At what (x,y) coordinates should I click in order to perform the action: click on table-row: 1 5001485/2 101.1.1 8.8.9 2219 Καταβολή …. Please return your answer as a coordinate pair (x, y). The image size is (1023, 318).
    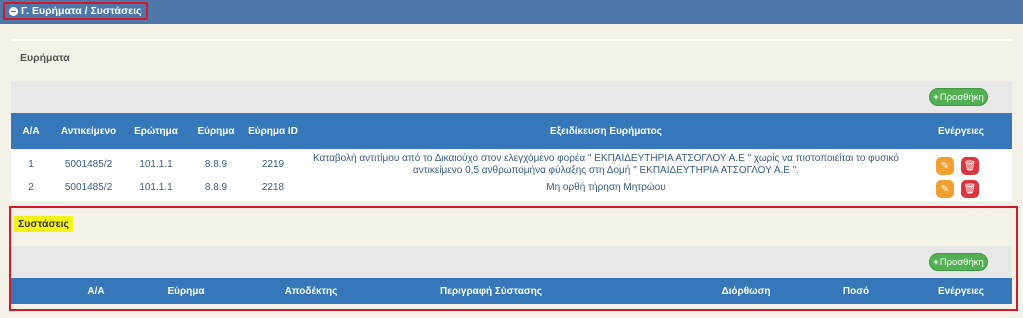
    Looking at the image, I should click on (511, 165).